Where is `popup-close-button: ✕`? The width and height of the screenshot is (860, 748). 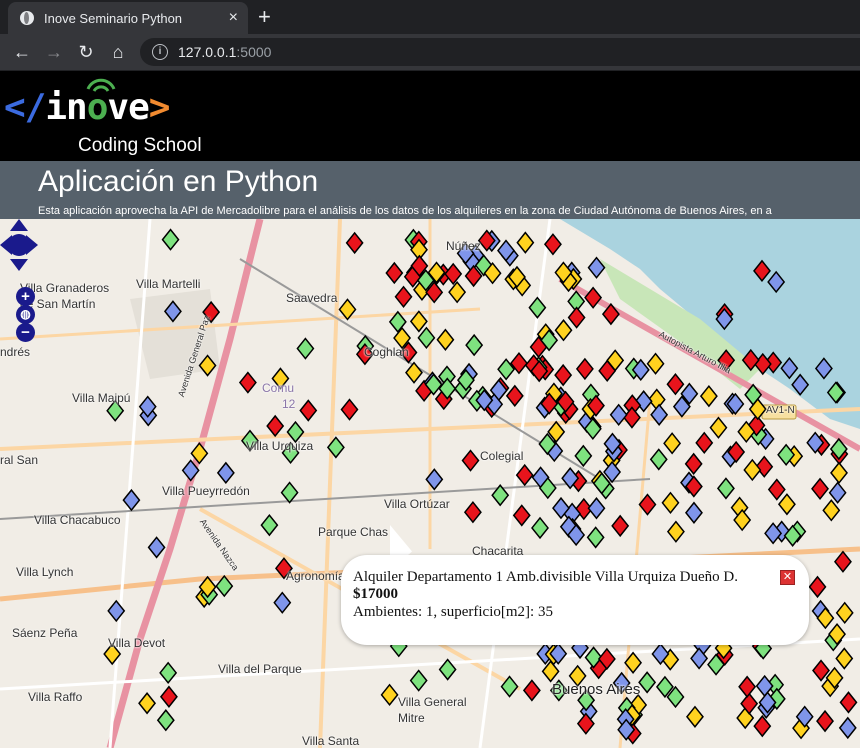 popup-close-button: ✕ is located at coordinates (787, 577).